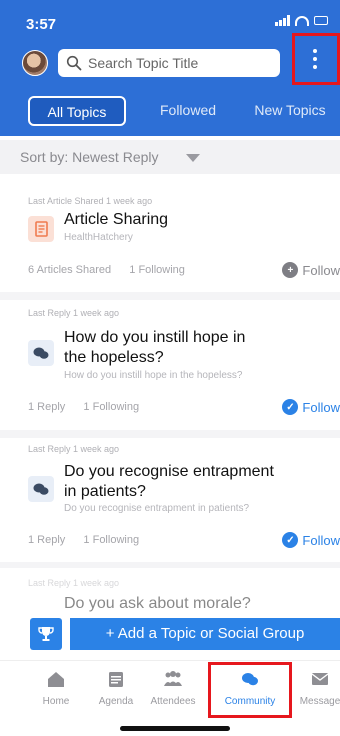 This screenshot has width=340, height=736. I want to click on card-title-line-1: How do you instill hope in, so click(155, 337).